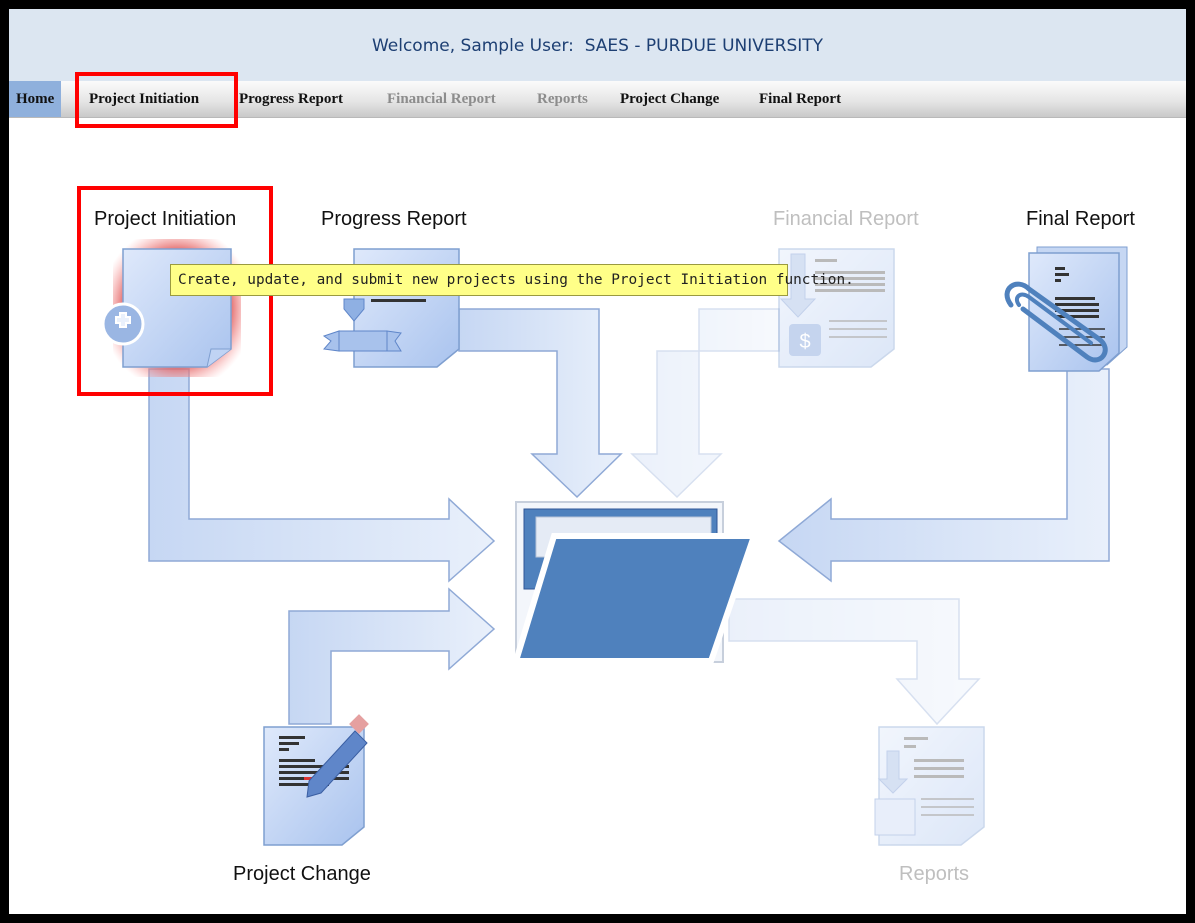 Image resolution: width=1195 pixels, height=923 pixels. I want to click on arrow-financial-down, so click(705, 403).